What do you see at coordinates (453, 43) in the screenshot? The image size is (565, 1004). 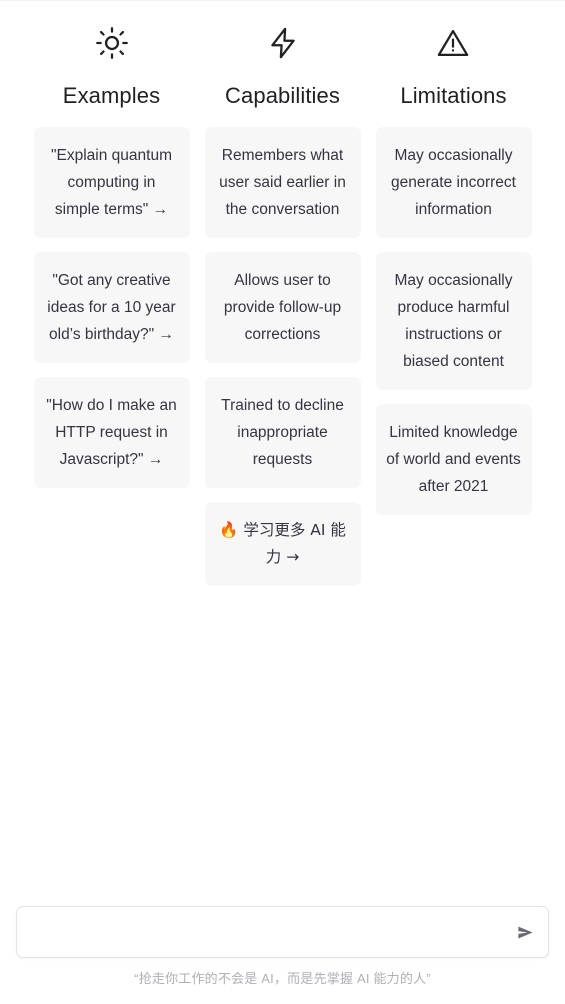 I see `warning-triangle-icon` at bounding box center [453, 43].